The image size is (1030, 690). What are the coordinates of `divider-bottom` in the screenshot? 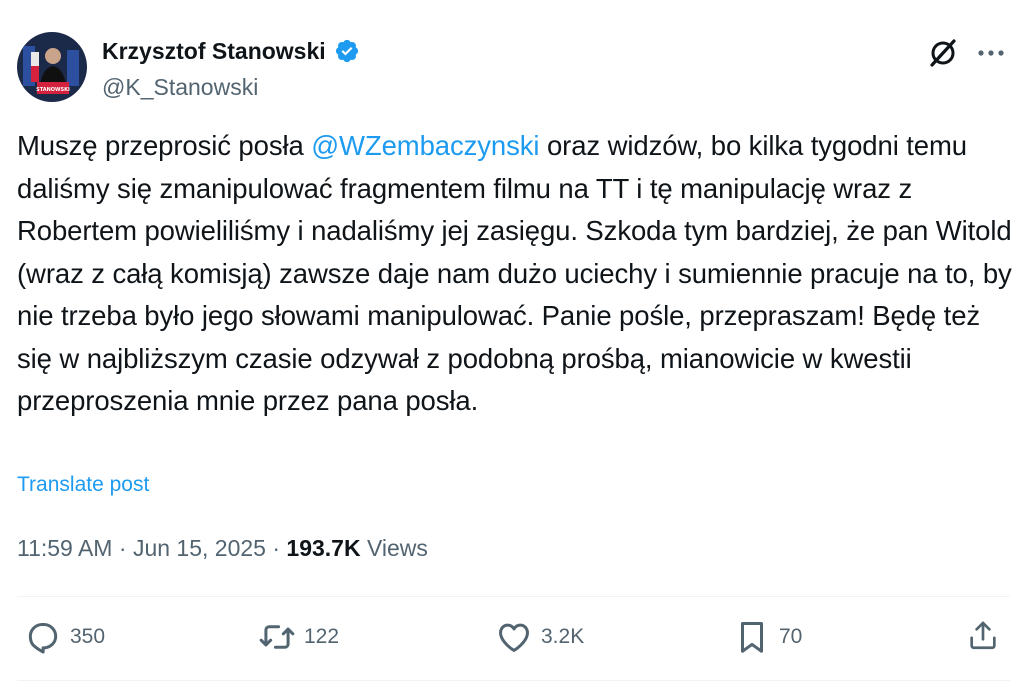 It's located at (513, 680).